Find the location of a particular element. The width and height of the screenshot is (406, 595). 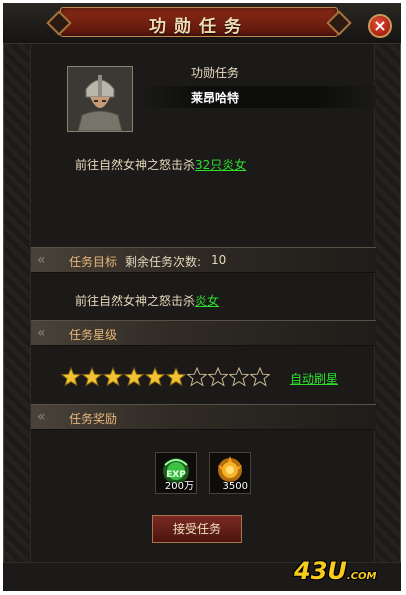

star-section-label: 任务星级 is located at coordinates (93, 335).